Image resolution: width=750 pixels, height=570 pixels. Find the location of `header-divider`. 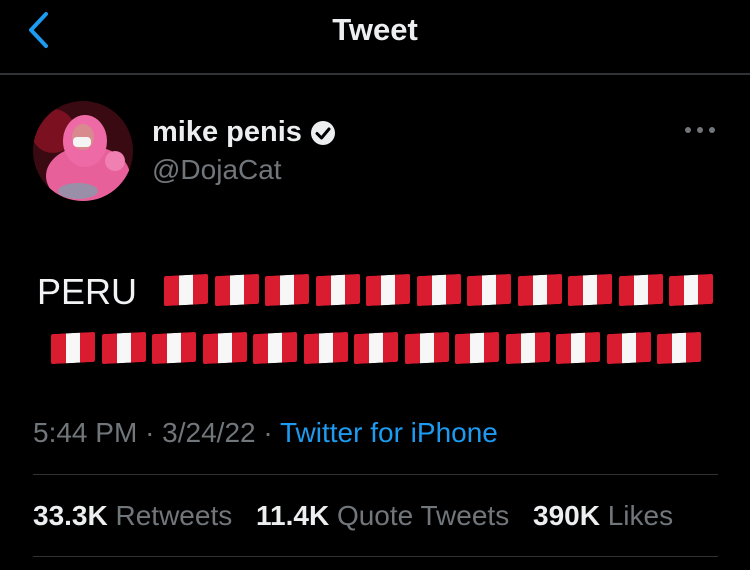

header-divider is located at coordinates (375, 74).